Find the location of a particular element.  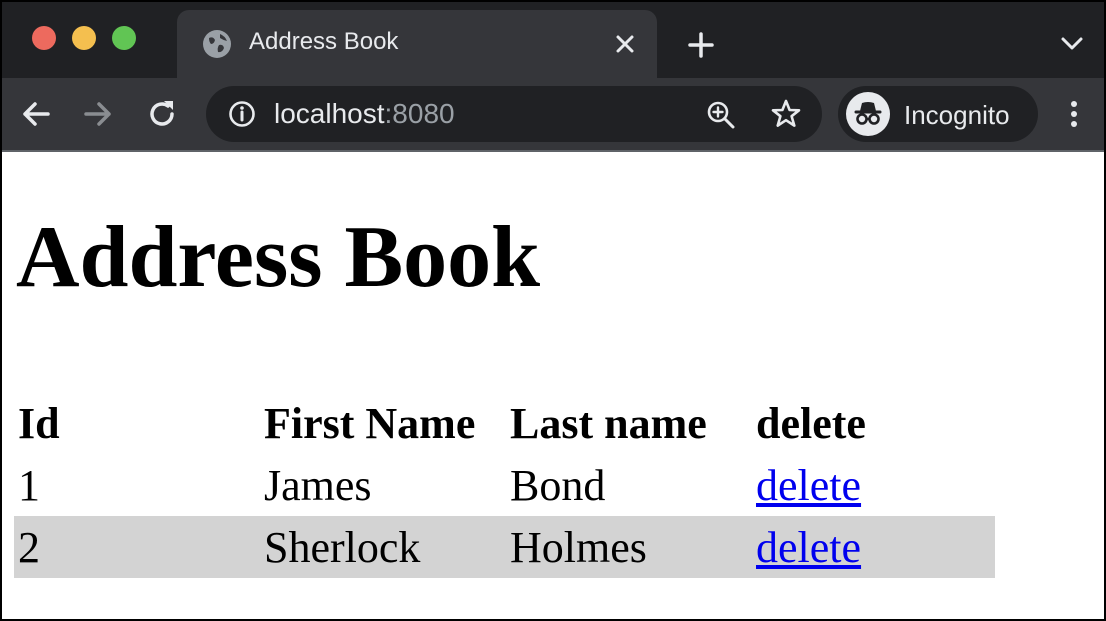

cell-id: 1 is located at coordinates (29, 485).